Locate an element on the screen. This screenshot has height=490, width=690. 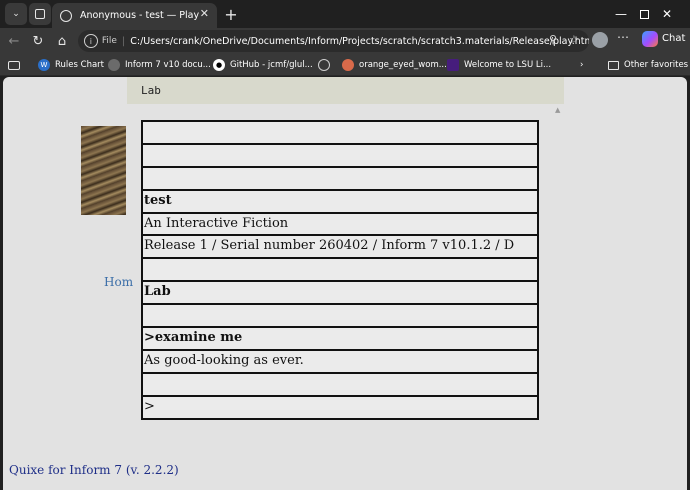
chevron-down-icon: ⌄ is located at coordinates (16, 14).